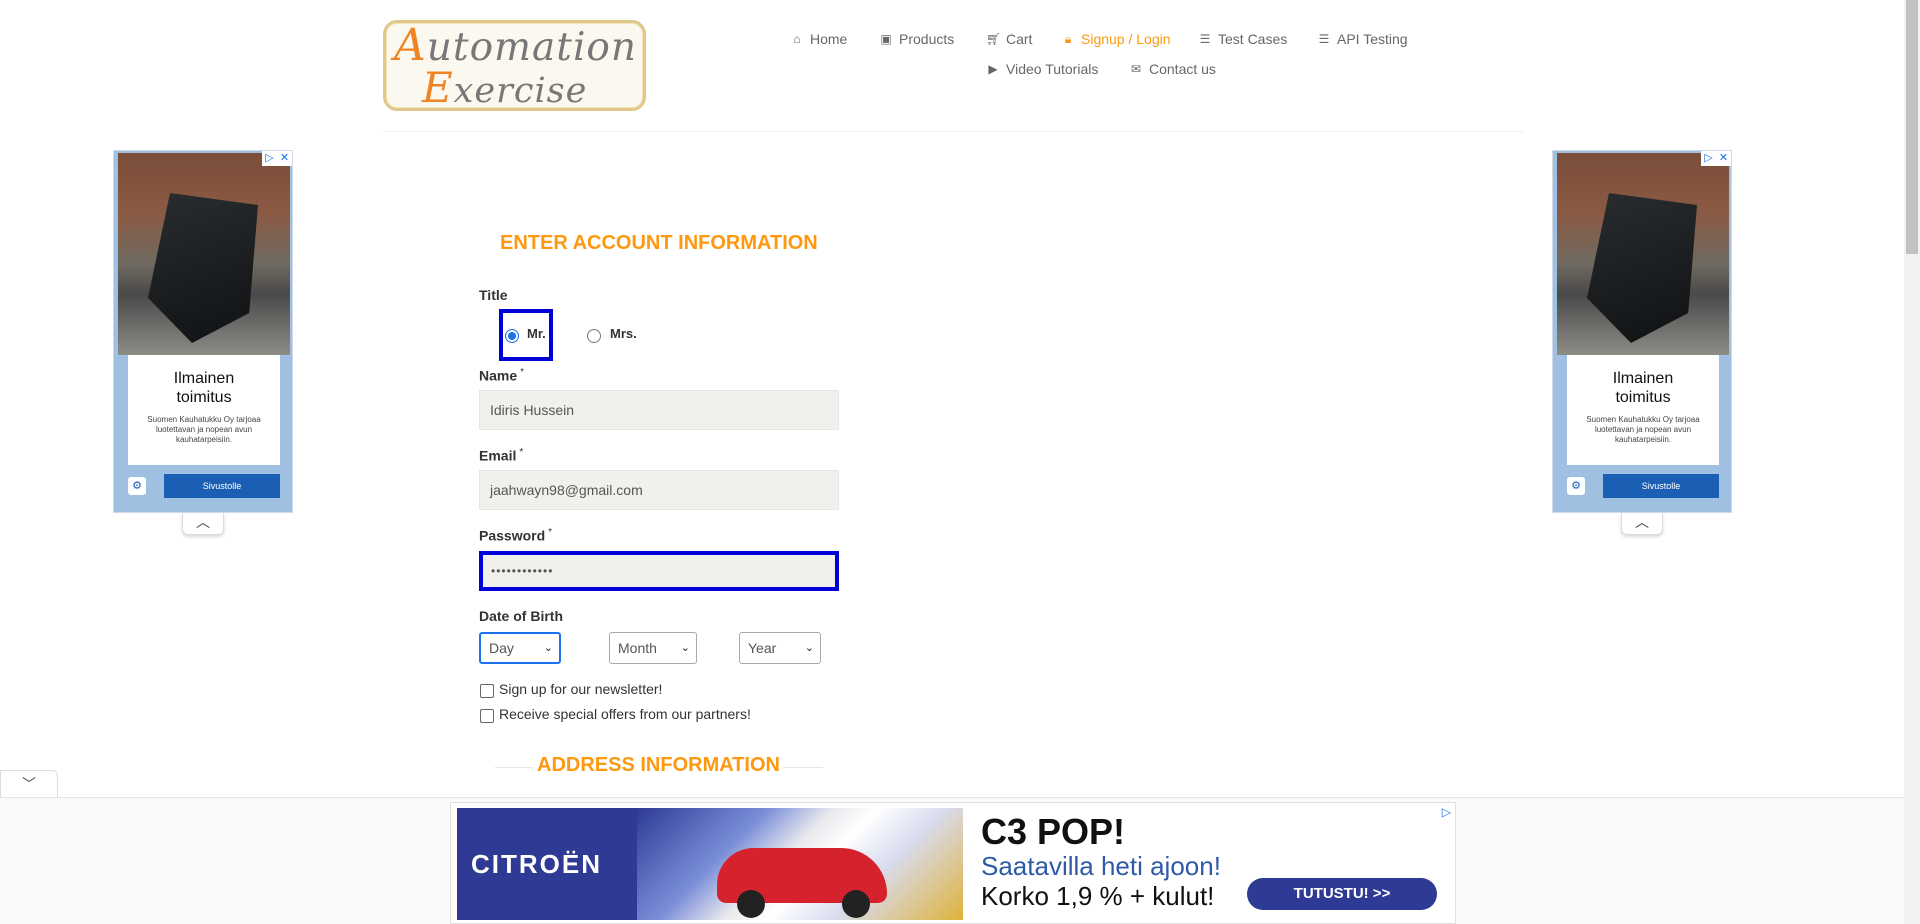  Describe the element at coordinates (521, 616) in the screenshot. I see `dob-label: Date of Birth` at that location.